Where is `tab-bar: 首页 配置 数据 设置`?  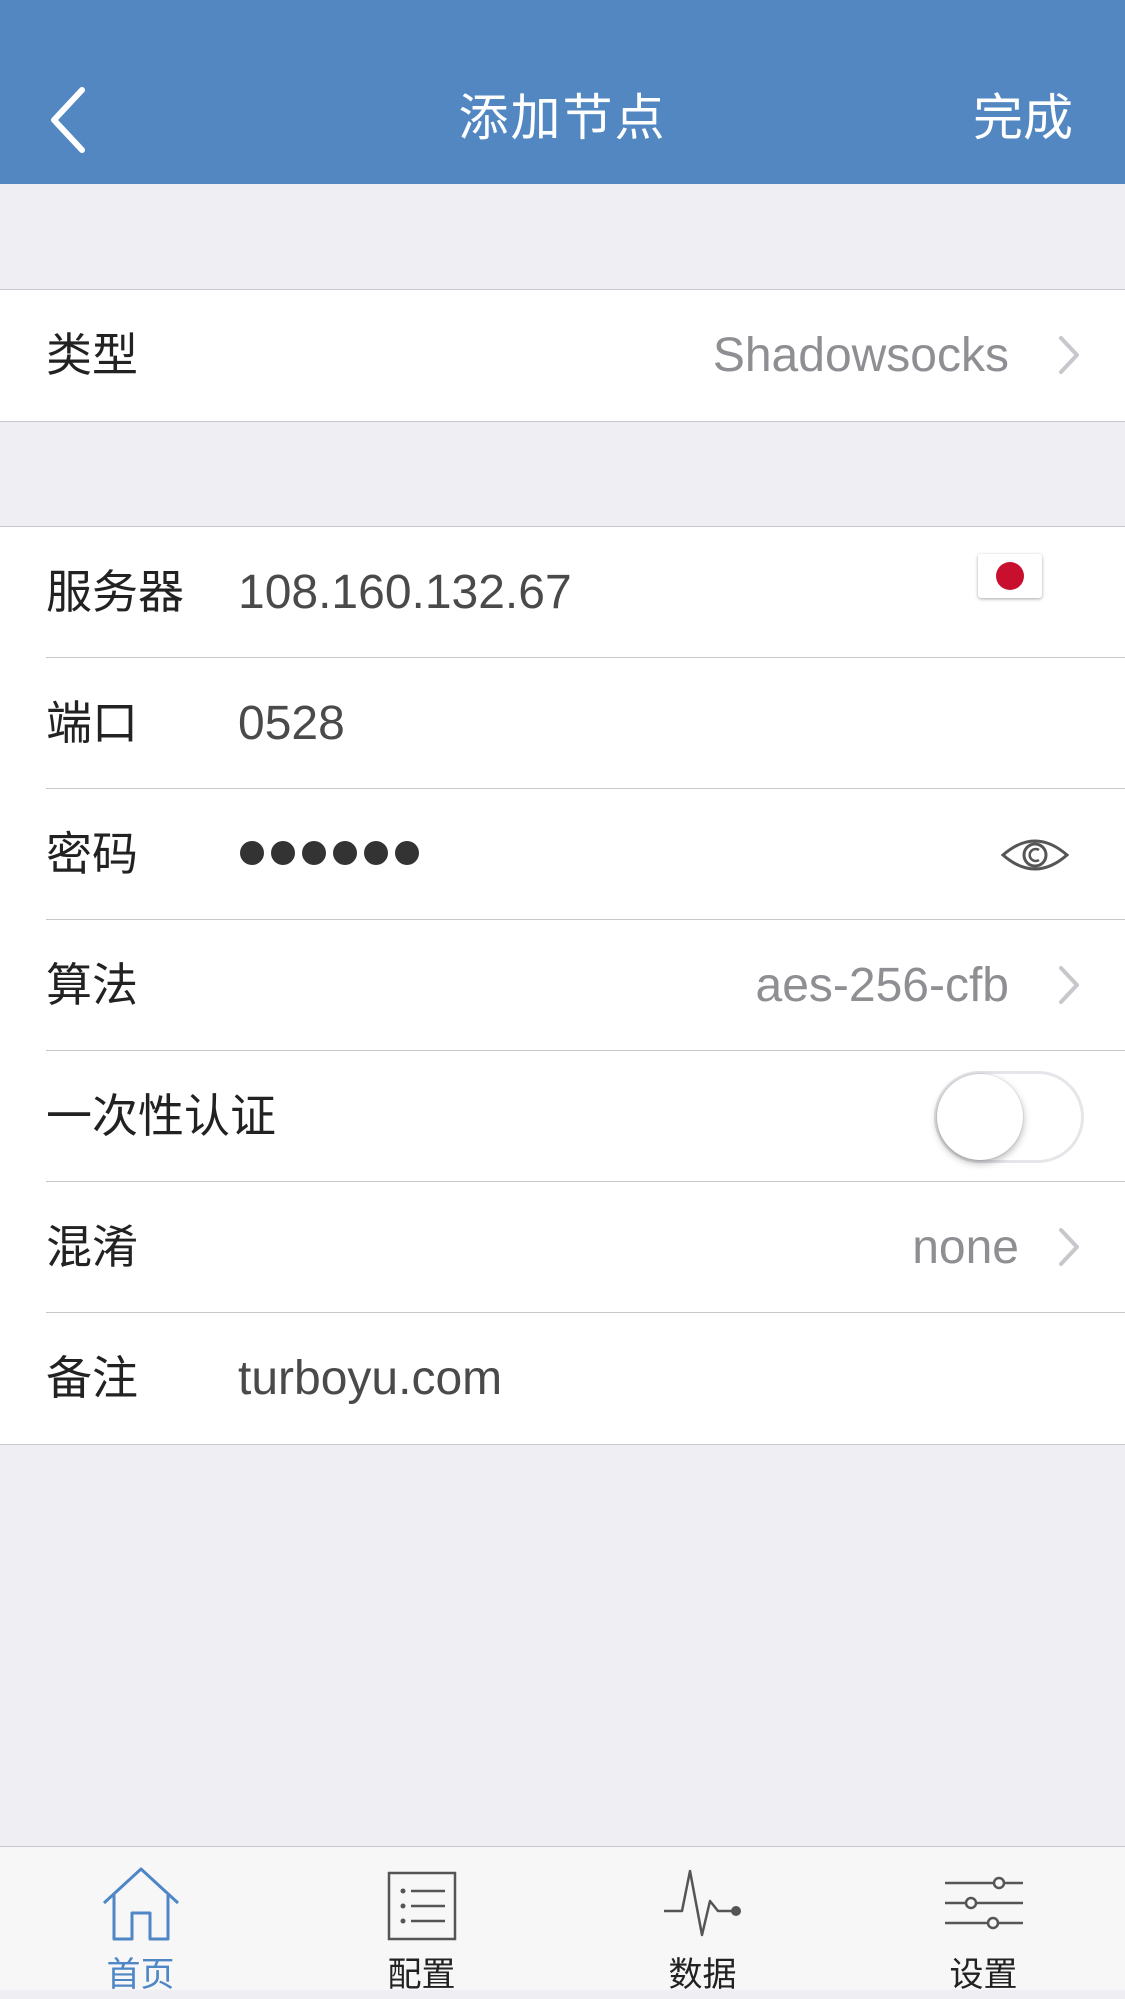 tab-bar: 首页 配置 数据 设置 is located at coordinates (562, 1920).